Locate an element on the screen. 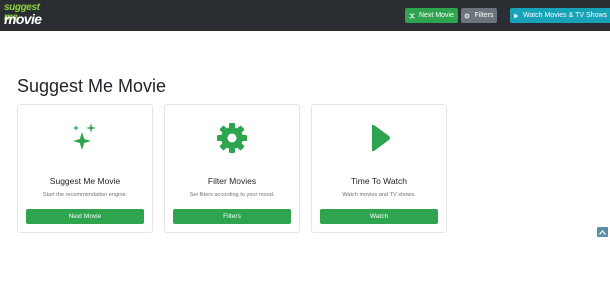 The image size is (610, 283). next-movie-button: Next Movie is located at coordinates (431, 15).